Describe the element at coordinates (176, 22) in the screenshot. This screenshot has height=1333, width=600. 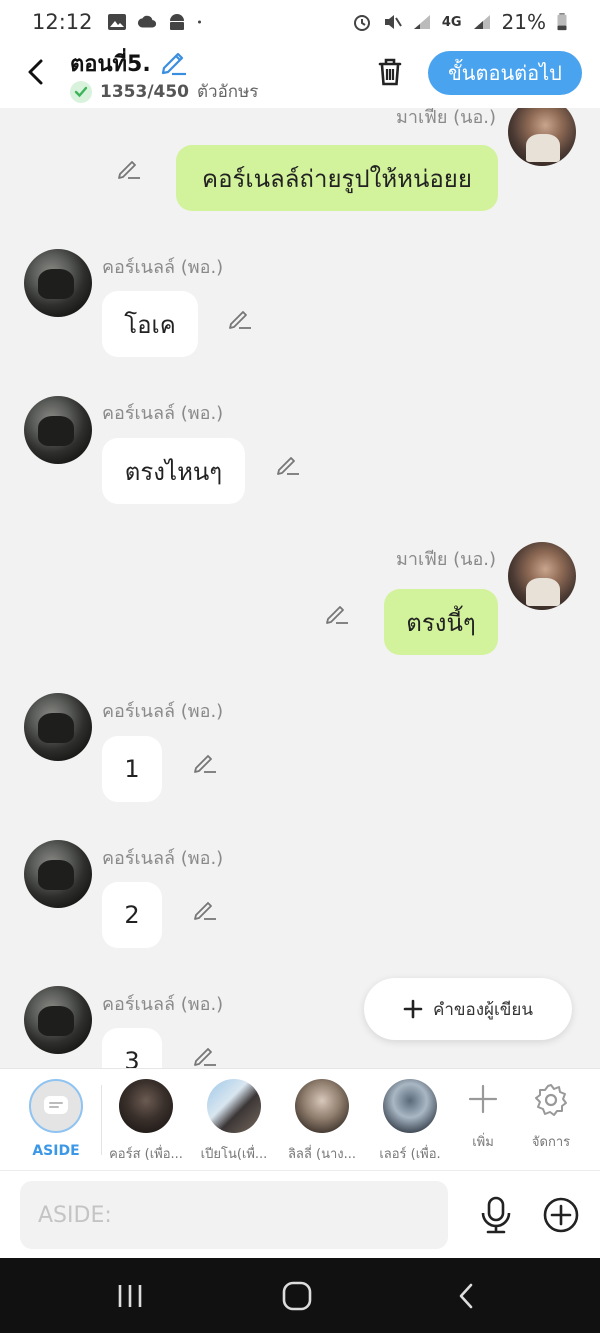
I see `android-icon` at that location.